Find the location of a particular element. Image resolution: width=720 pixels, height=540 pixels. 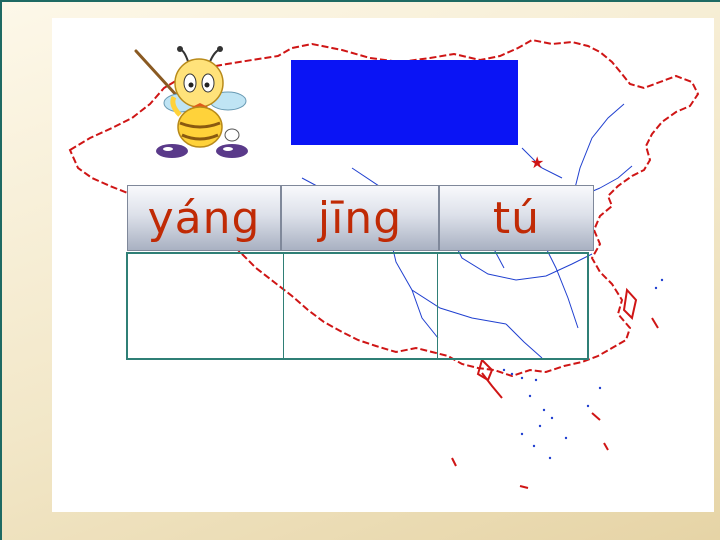

title-box is located at coordinates (404, 102).